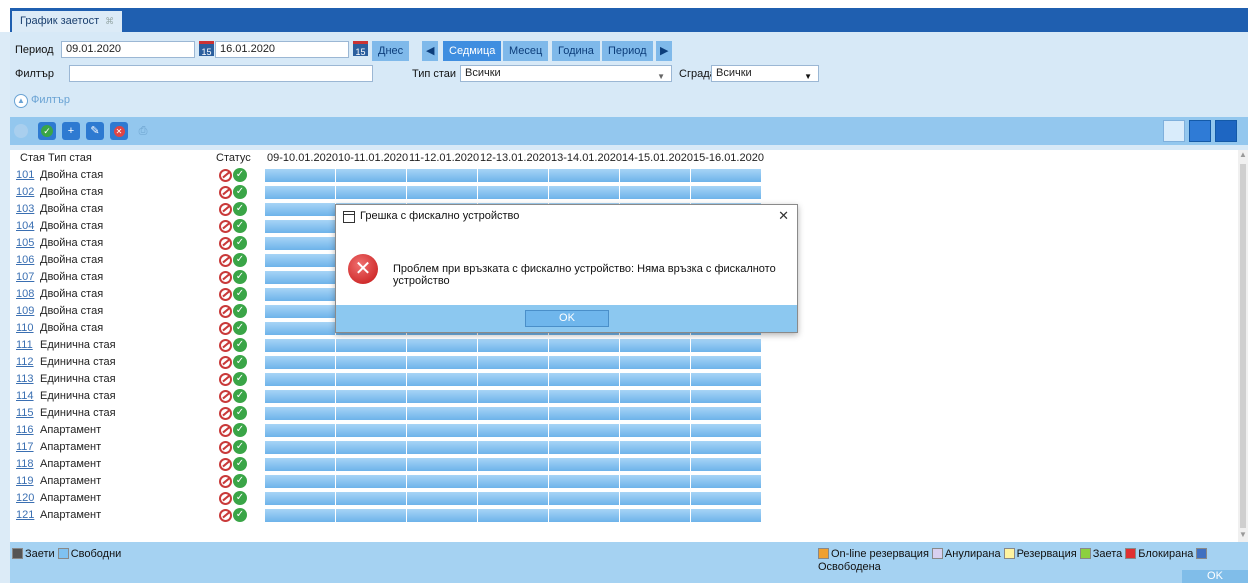 Image resolution: width=1248 pixels, height=583 pixels. What do you see at coordinates (566, 73) in the screenshot?
I see `room-type-select: Всички ▼` at bounding box center [566, 73].